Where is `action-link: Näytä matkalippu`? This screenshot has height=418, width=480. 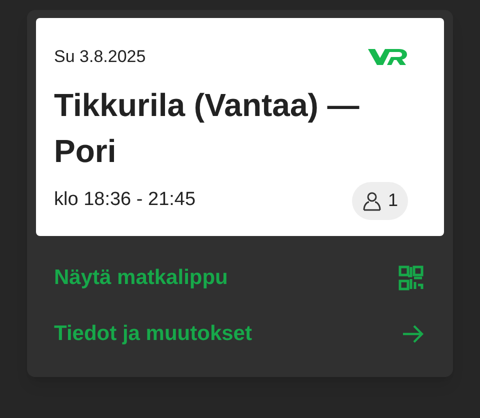
action-link: Näytä matkalippu is located at coordinates (141, 278).